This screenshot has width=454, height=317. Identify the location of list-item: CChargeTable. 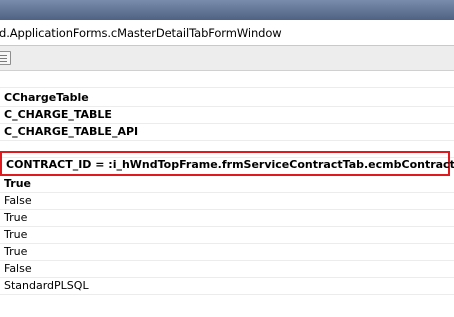
(227, 98).